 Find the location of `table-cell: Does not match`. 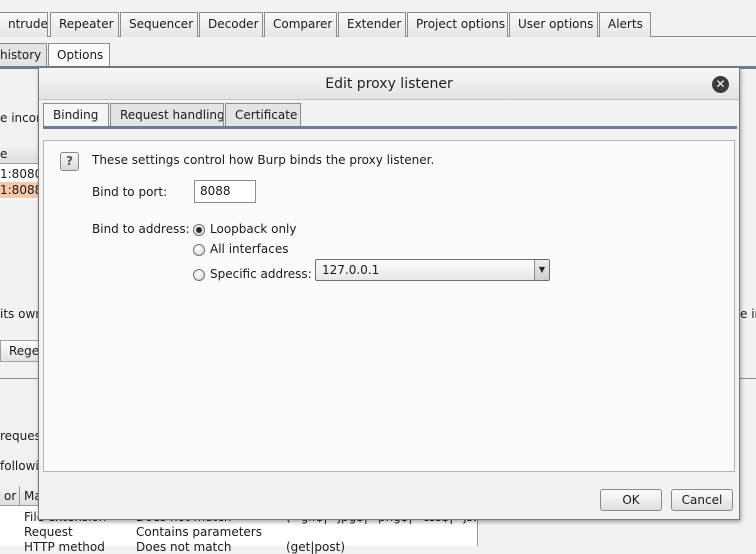

table-cell: Does not match is located at coordinates (184, 547).